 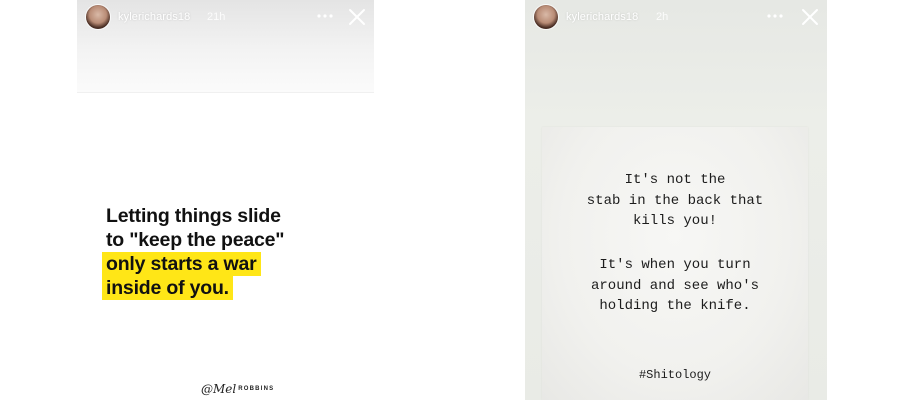 What do you see at coordinates (229, 264) in the screenshot?
I see `quote-line-highlighted: only starts a war` at bounding box center [229, 264].